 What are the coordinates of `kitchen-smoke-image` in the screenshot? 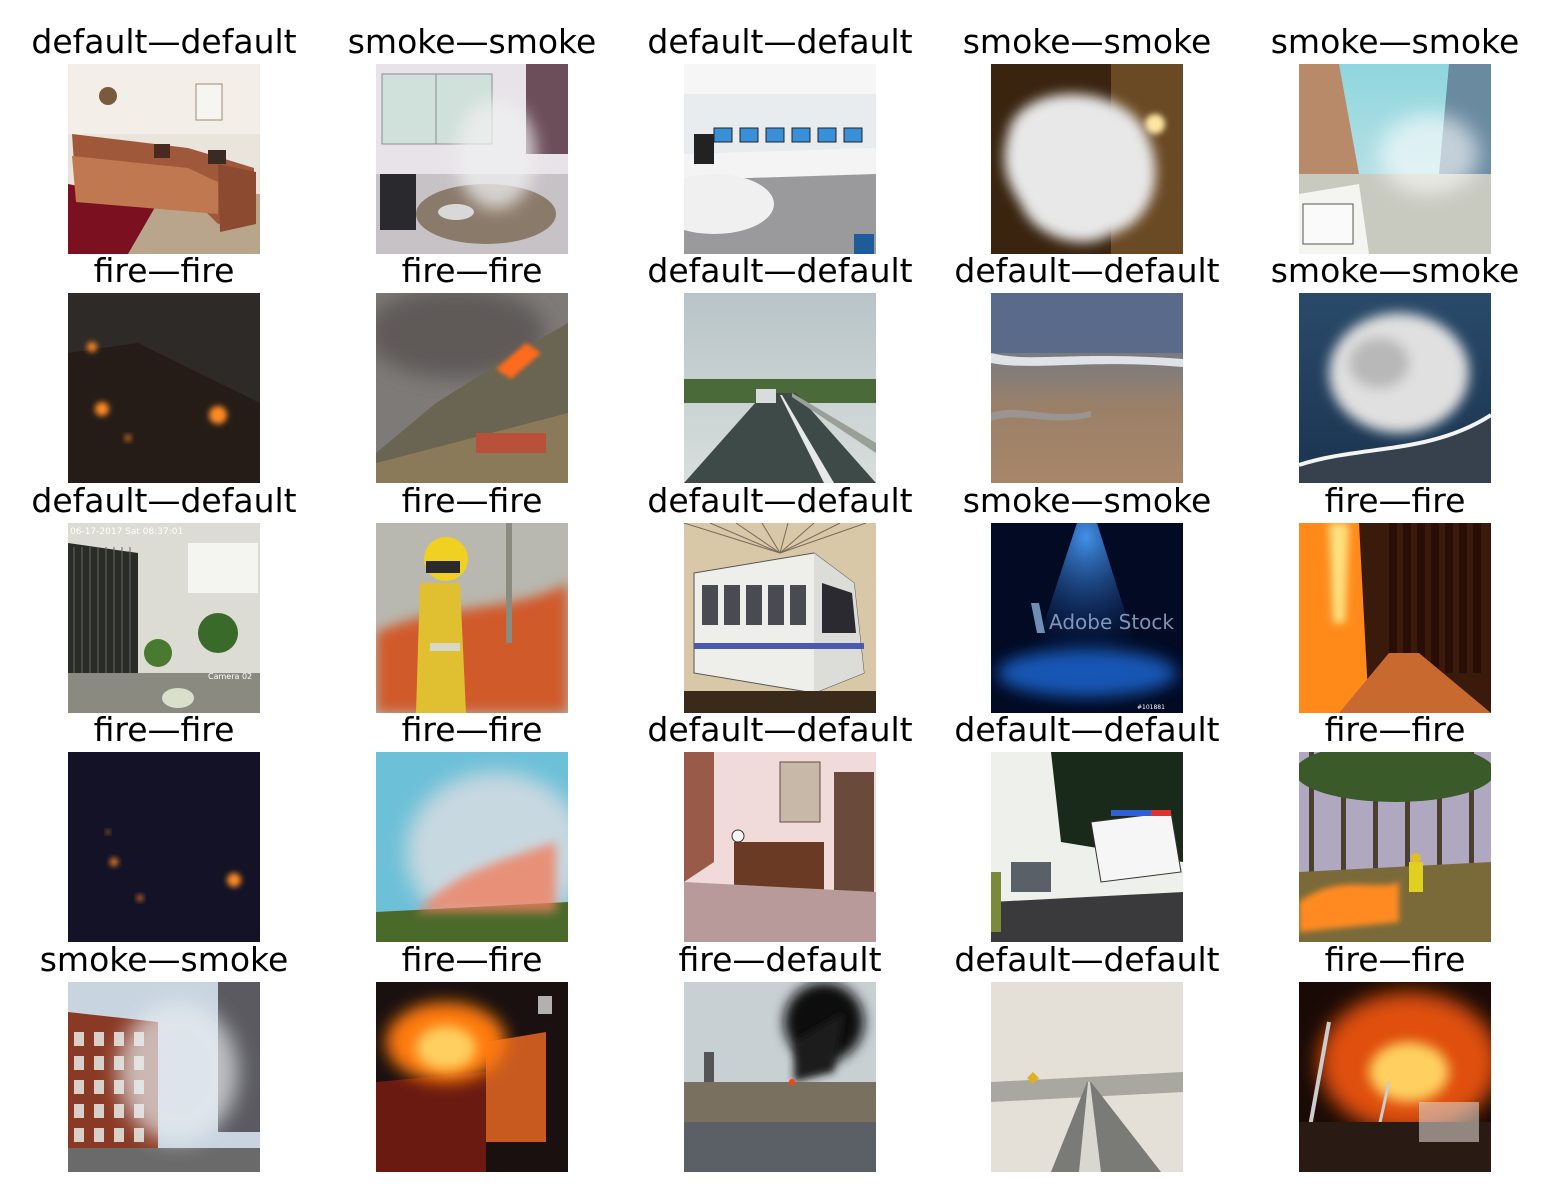 It's located at (472, 159).